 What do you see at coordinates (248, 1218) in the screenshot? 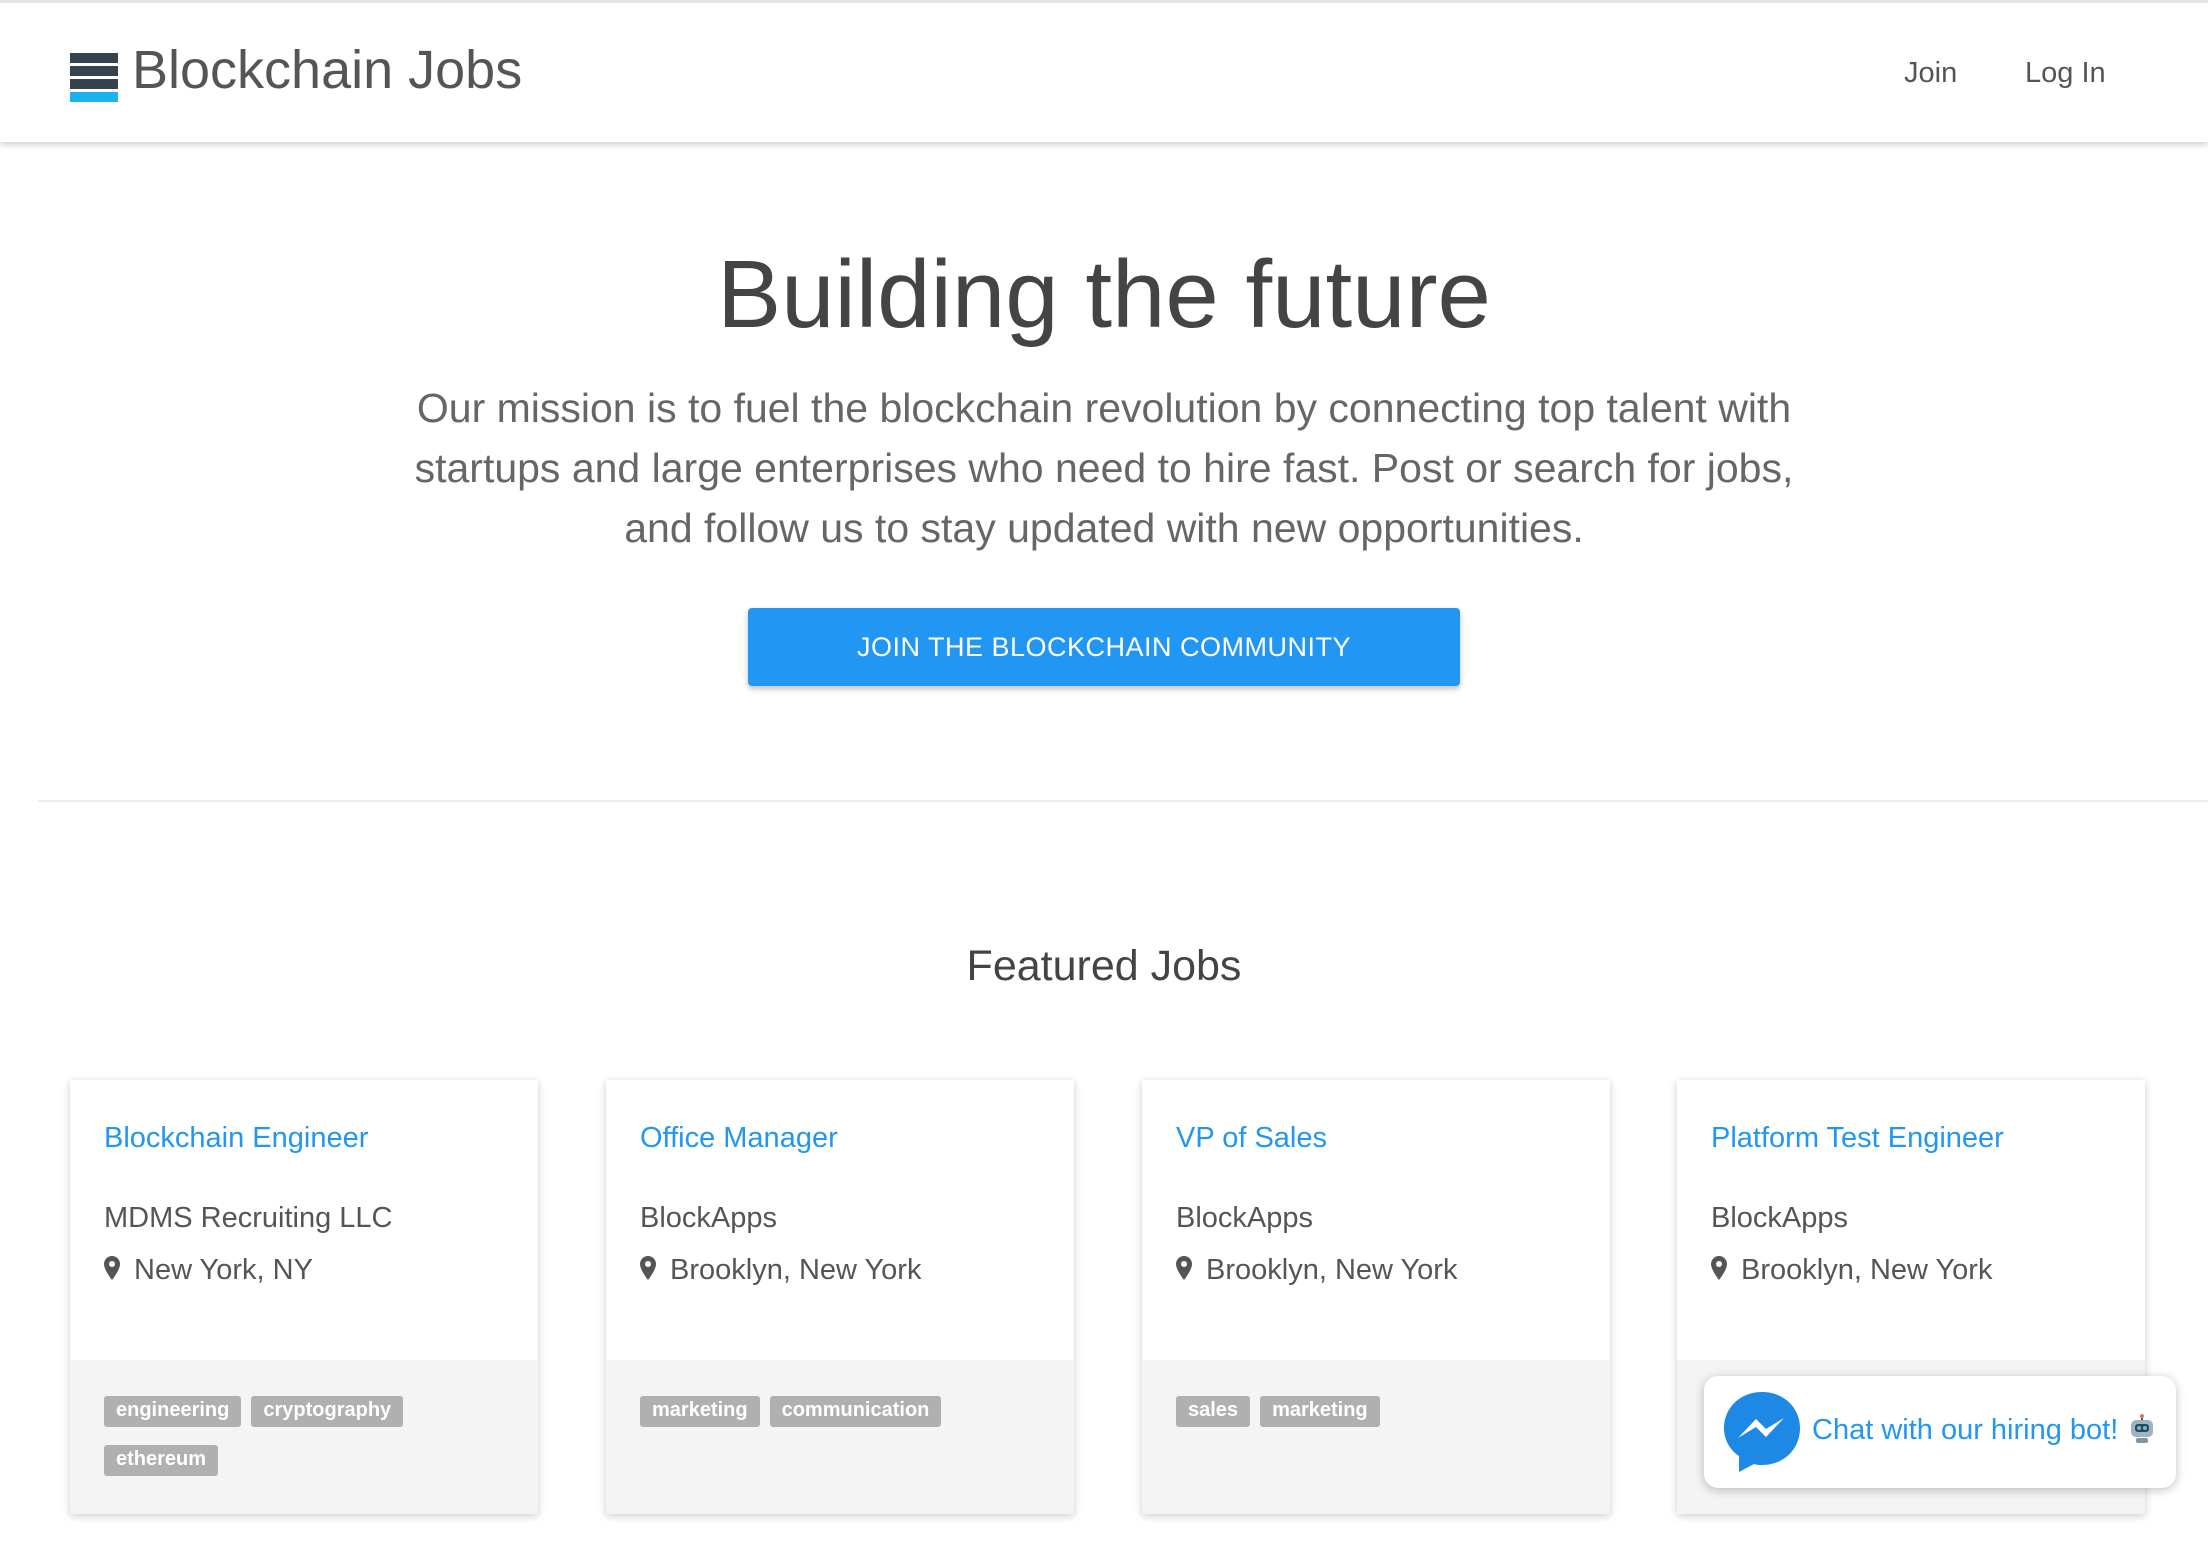
I see `company-name: MDMS Recruiting LLC` at bounding box center [248, 1218].